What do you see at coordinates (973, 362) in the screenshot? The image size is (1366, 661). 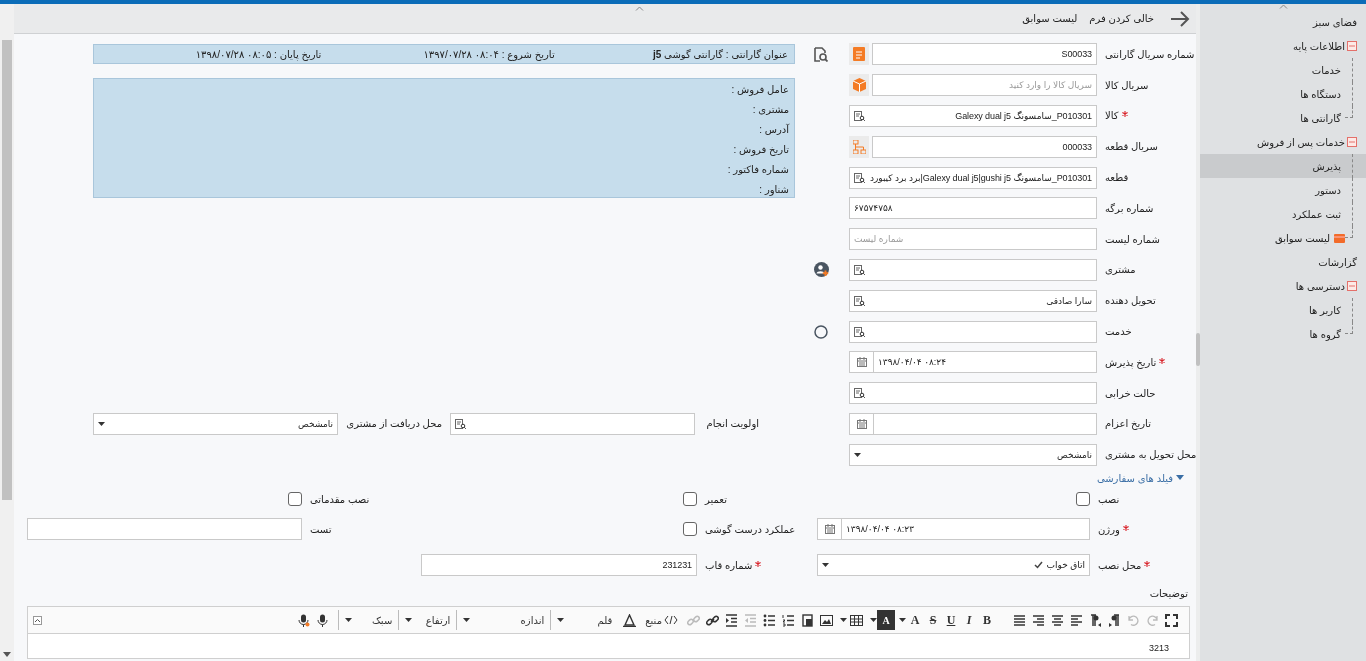 I see `date-field: ۰۸:۲۴ ۱۳۹۸/۰۴/۰۴` at bounding box center [973, 362].